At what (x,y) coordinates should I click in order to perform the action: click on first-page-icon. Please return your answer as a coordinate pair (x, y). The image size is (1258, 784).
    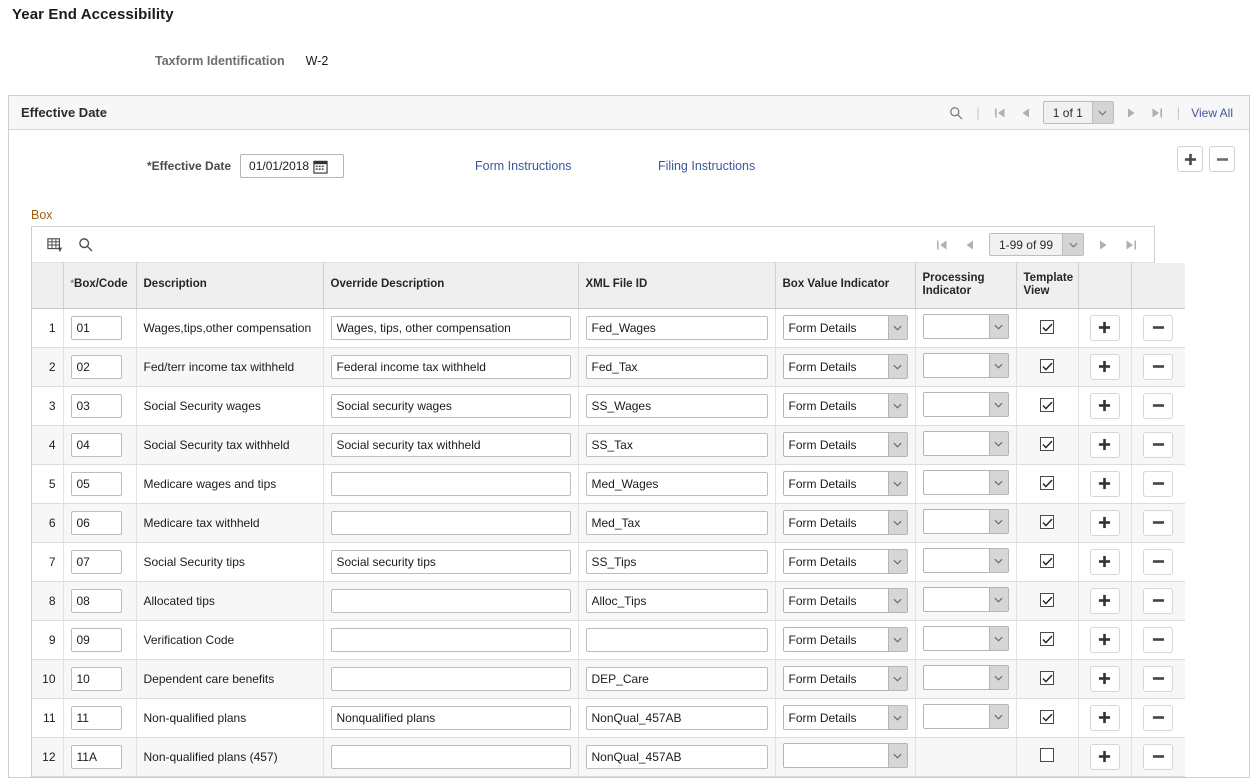
    Looking at the image, I should click on (1000, 113).